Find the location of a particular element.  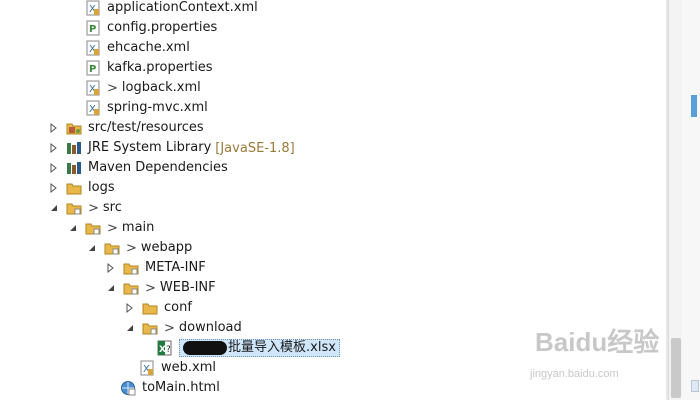

tree-item-label: applicationContext.xml is located at coordinates (182, 7).